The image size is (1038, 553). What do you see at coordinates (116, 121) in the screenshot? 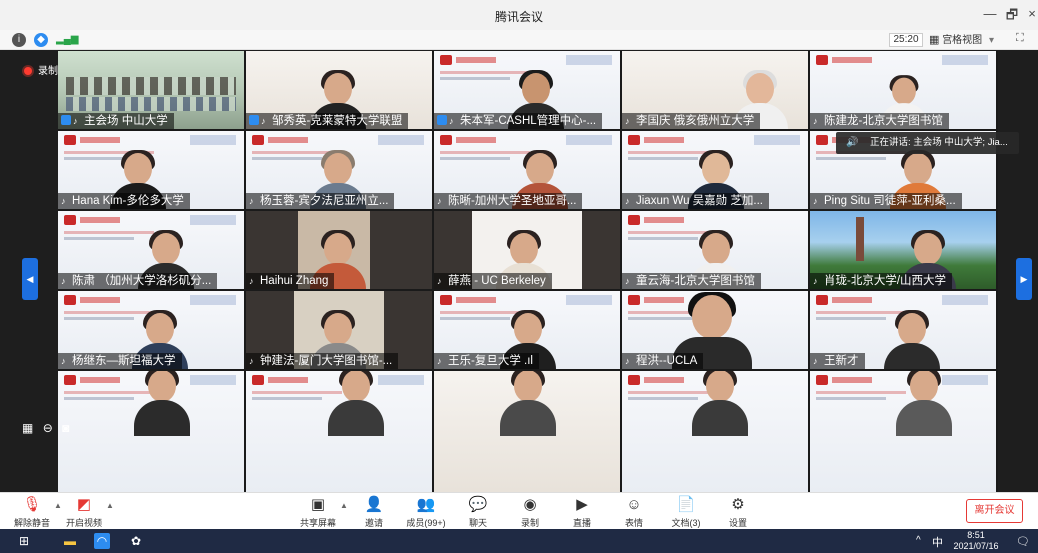
I see `participant-name: ♪ 主会场 中山大学` at bounding box center [116, 121].